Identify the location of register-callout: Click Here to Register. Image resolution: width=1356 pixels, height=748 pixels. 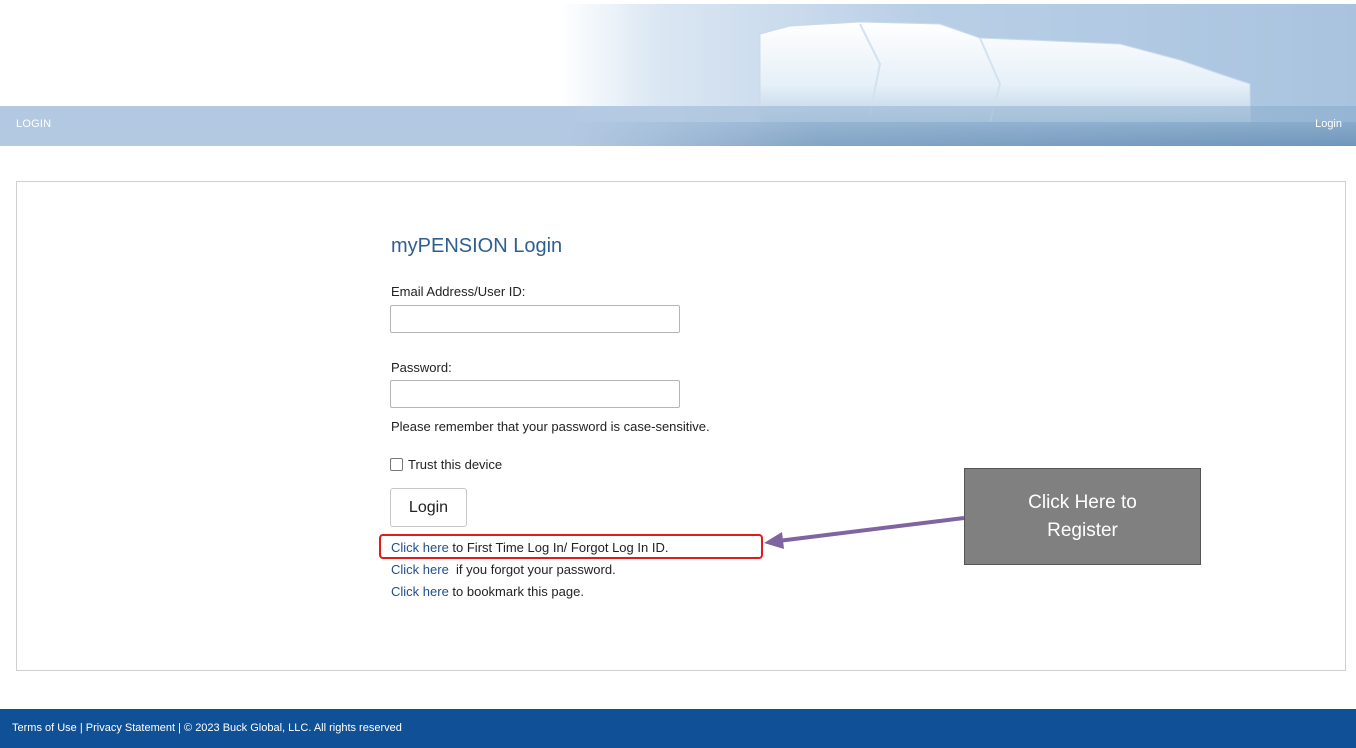
(1082, 516).